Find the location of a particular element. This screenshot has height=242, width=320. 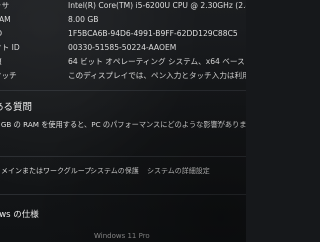

windows-edition-value: Windows 11 Pro is located at coordinates (122, 236).